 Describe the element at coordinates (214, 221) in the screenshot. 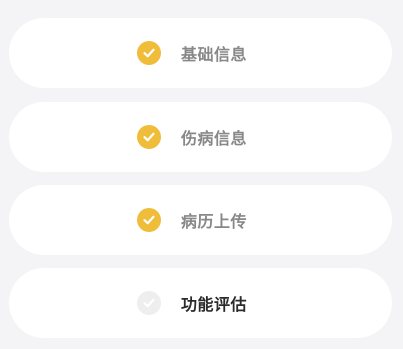

I see `step-label: 病历上传` at that location.